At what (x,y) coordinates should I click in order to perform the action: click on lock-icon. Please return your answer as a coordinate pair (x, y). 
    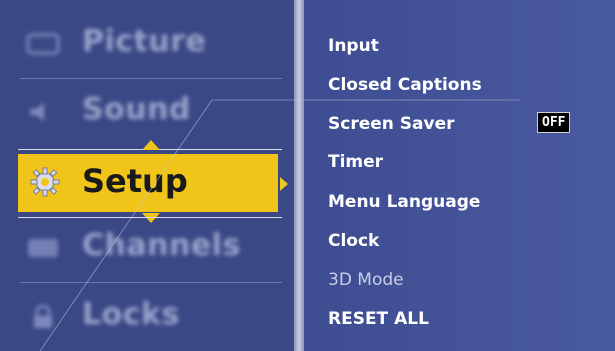
    Looking at the image, I should click on (43, 316).